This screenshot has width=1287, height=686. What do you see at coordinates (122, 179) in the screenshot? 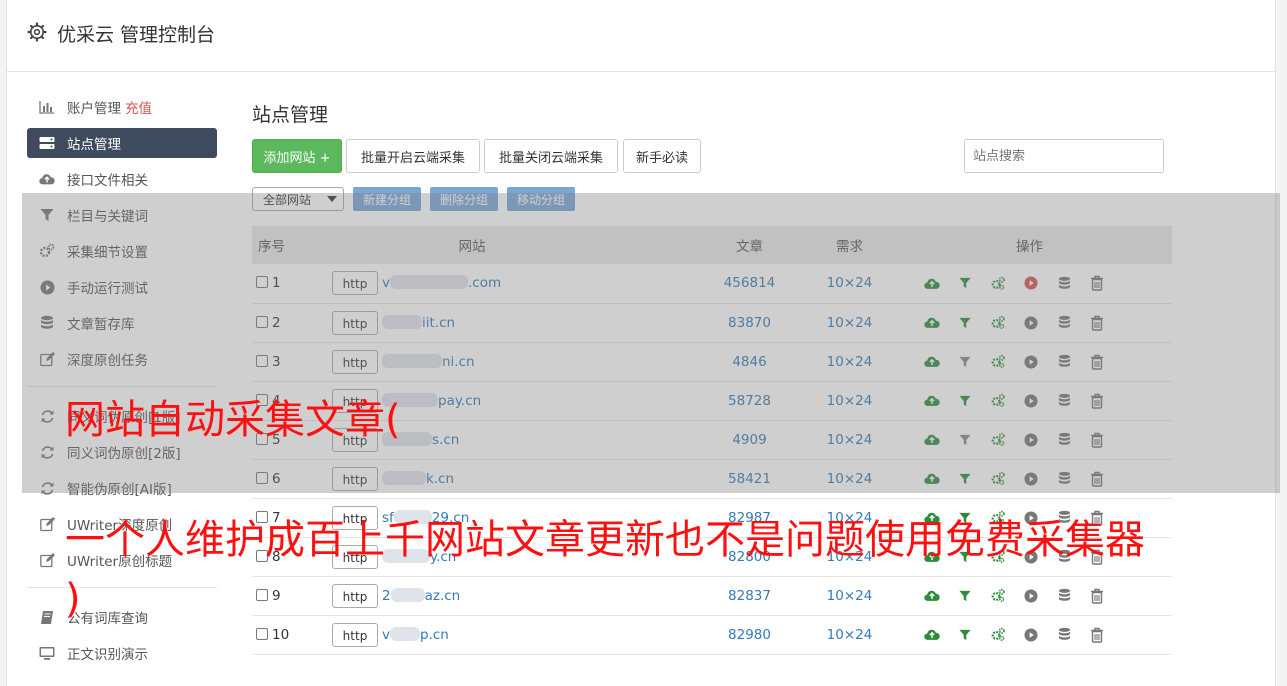
I see `sidebar-item-interface-files: 接口文件相关` at bounding box center [122, 179].